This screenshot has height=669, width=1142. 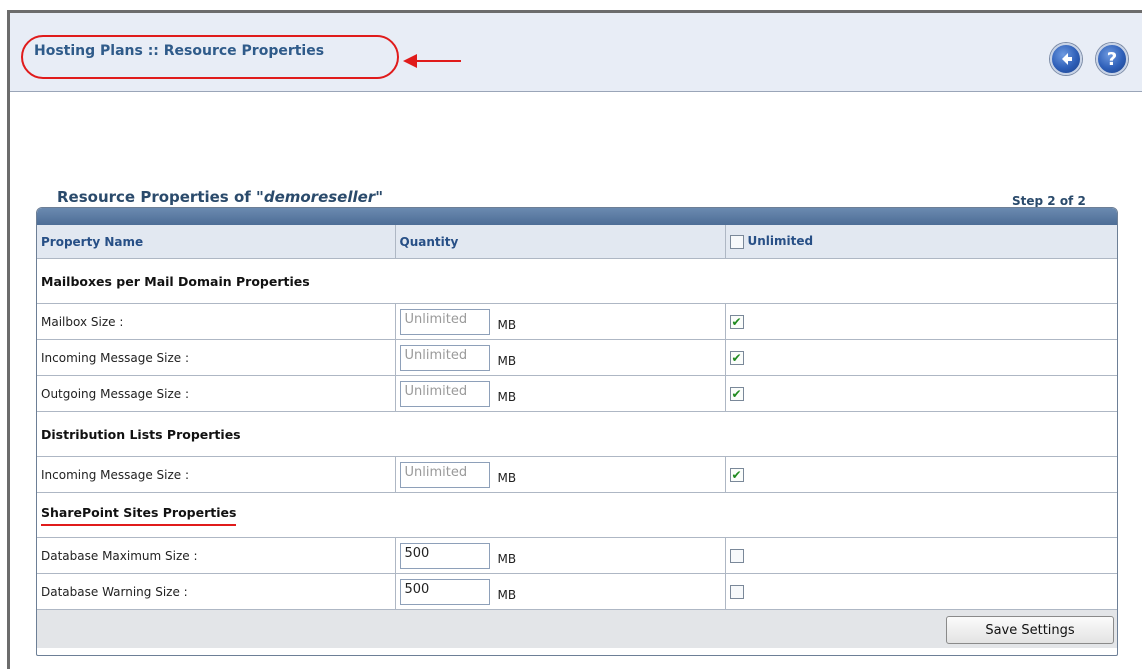 I want to click on column-header-quantity: Quantity, so click(x=560, y=242).